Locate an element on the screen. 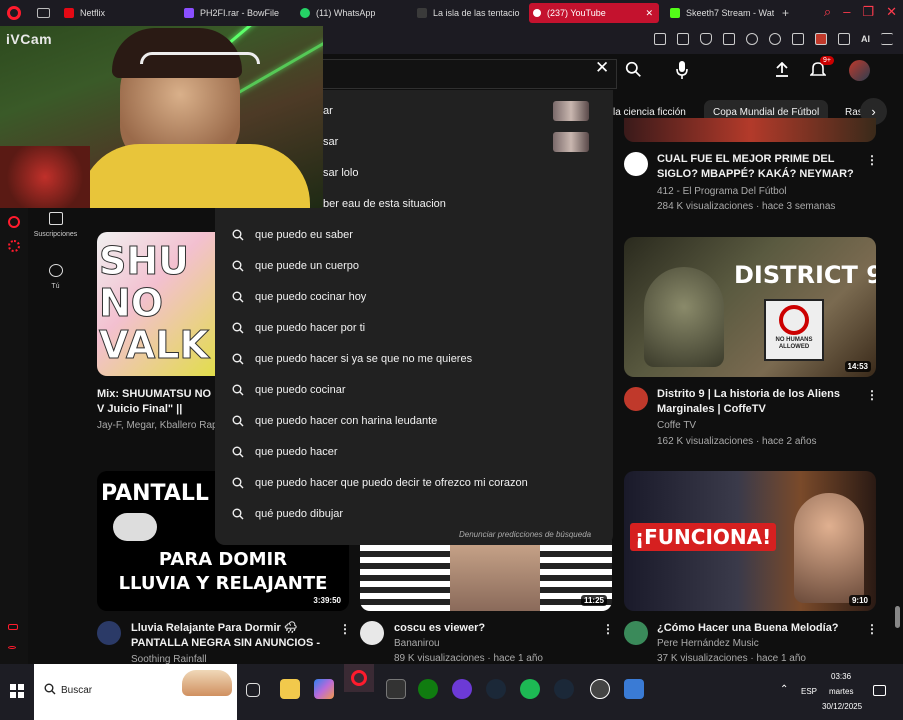  notifications-icon is located at coordinates (879, 690).